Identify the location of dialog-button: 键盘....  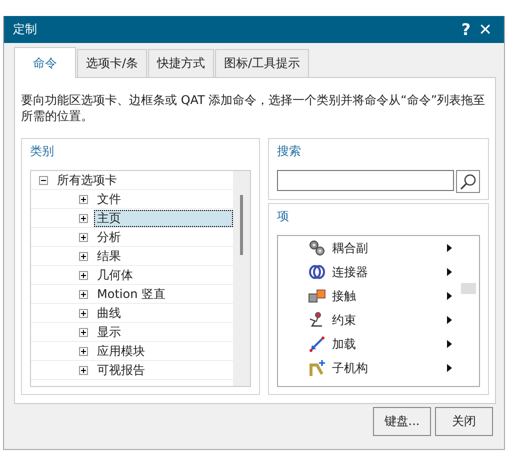
(402, 421).